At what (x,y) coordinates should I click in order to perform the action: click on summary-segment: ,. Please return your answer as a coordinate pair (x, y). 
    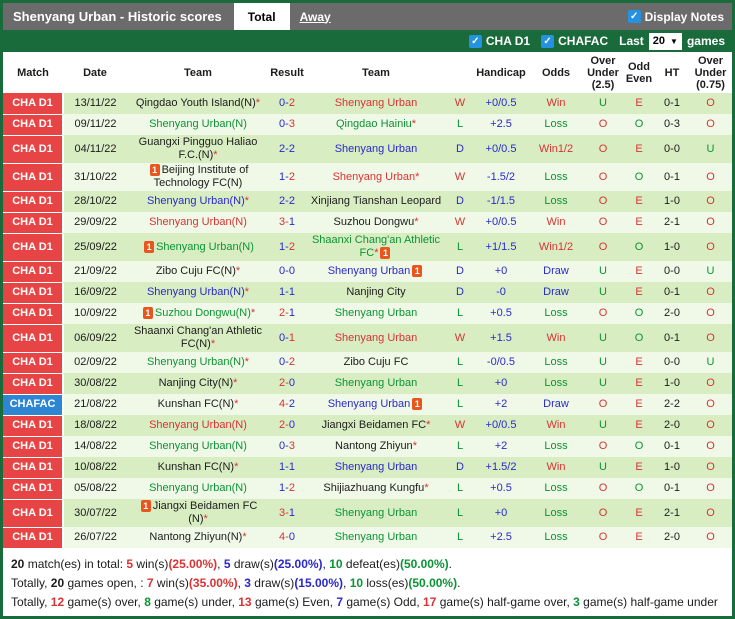
    Looking at the image, I should click on (346, 582).